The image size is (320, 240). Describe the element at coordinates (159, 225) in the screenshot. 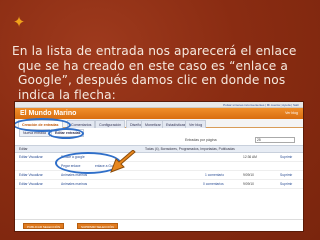

I see `bulk-actions-bar: PUBLICAR SELECCIÓN SUPRIMIR SELECCIÓN` at that location.